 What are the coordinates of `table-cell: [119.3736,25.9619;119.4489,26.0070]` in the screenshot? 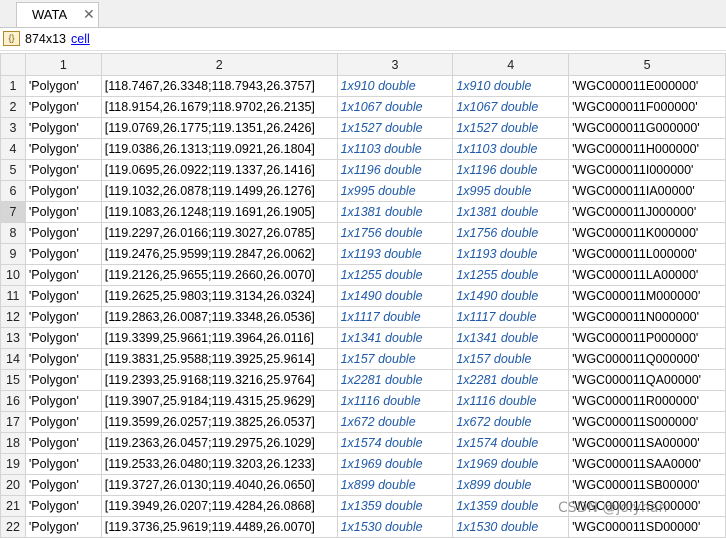 It's located at (219, 527).